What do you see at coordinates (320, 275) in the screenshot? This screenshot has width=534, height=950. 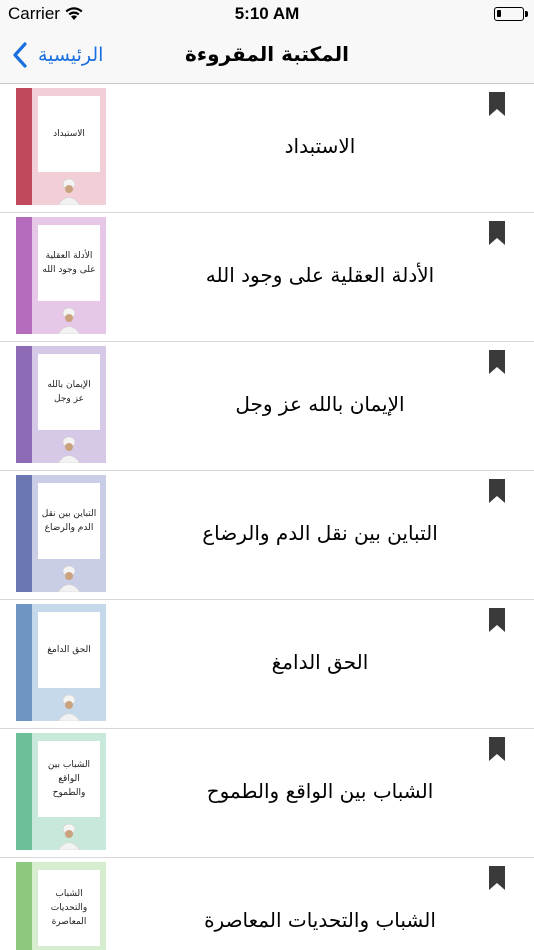 I see `book-title: الأدلة العقلية على وجود الله` at bounding box center [320, 275].